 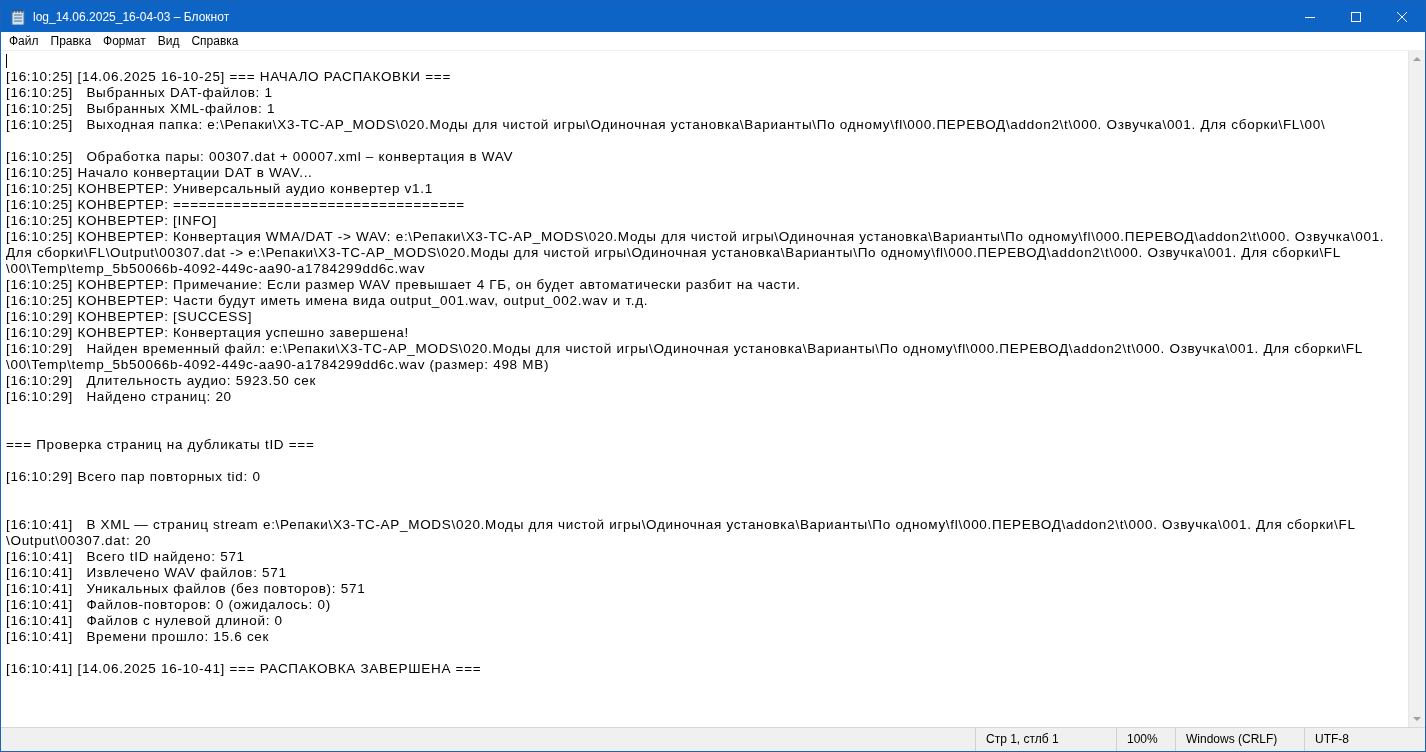 What do you see at coordinates (146, 573) in the screenshot?
I see `log-line: [16:10:41] Извлечено WAV файлов: 571` at bounding box center [146, 573].